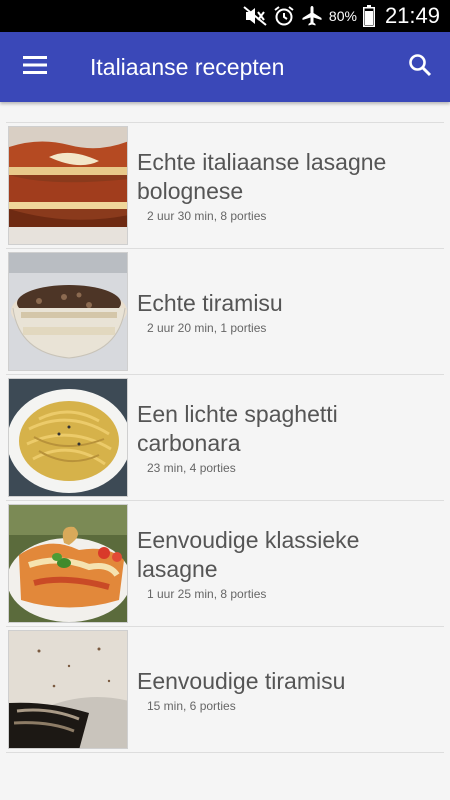 Image resolution: width=450 pixels, height=800 pixels. Describe the element at coordinates (312, 16) in the screenshot. I see `airplane-mode-icon` at that location.